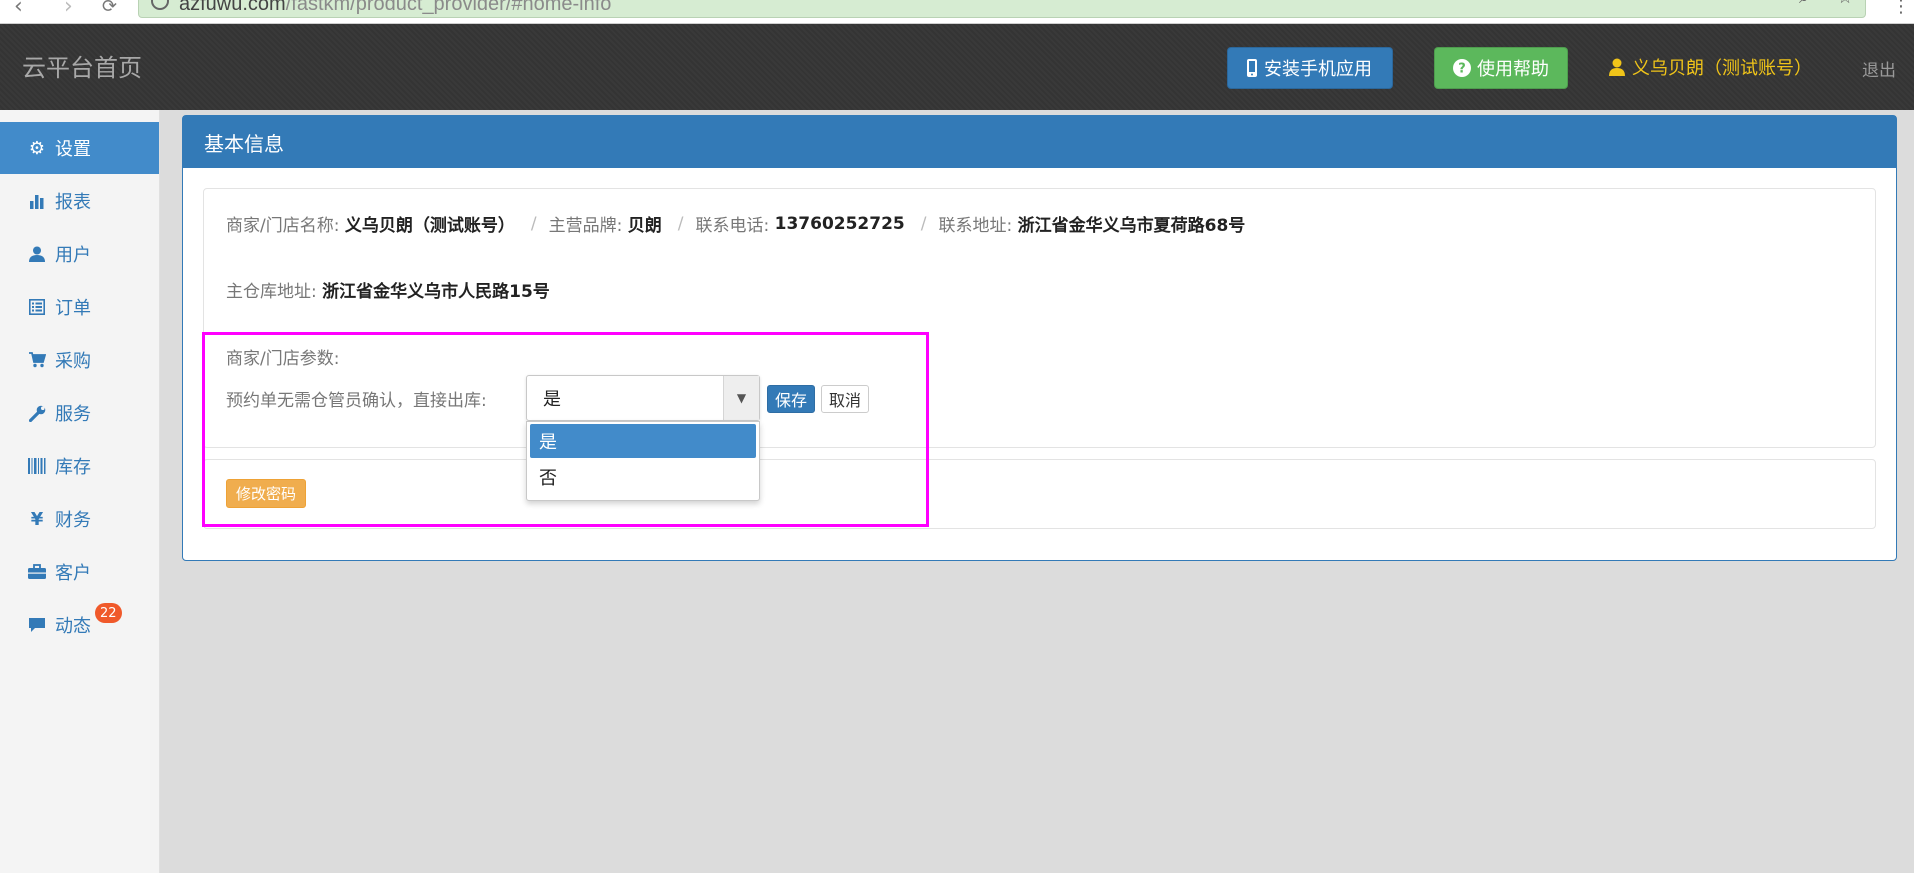 Image resolution: width=1914 pixels, height=873 pixels. Describe the element at coordinates (37, 519) in the screenshot. I see `yen-icon: ¥` at that location.